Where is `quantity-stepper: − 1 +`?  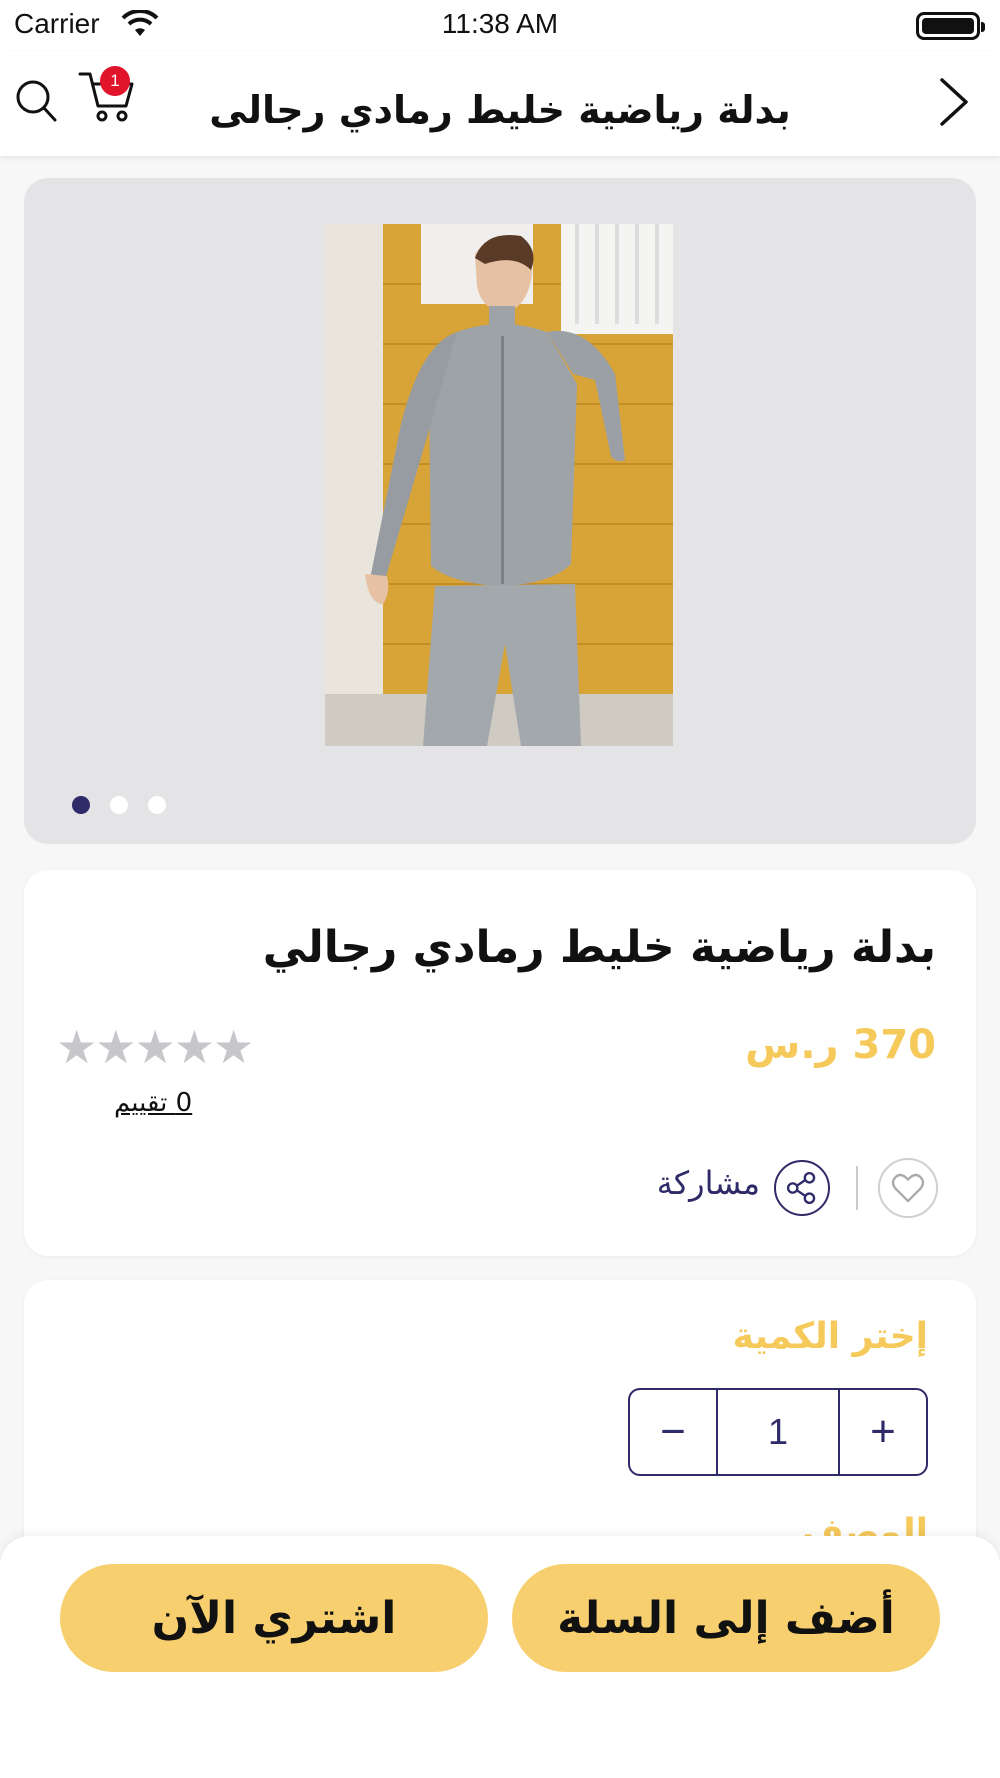 quantity-stepper: − 1 + is located at coordinates (778, 1432).